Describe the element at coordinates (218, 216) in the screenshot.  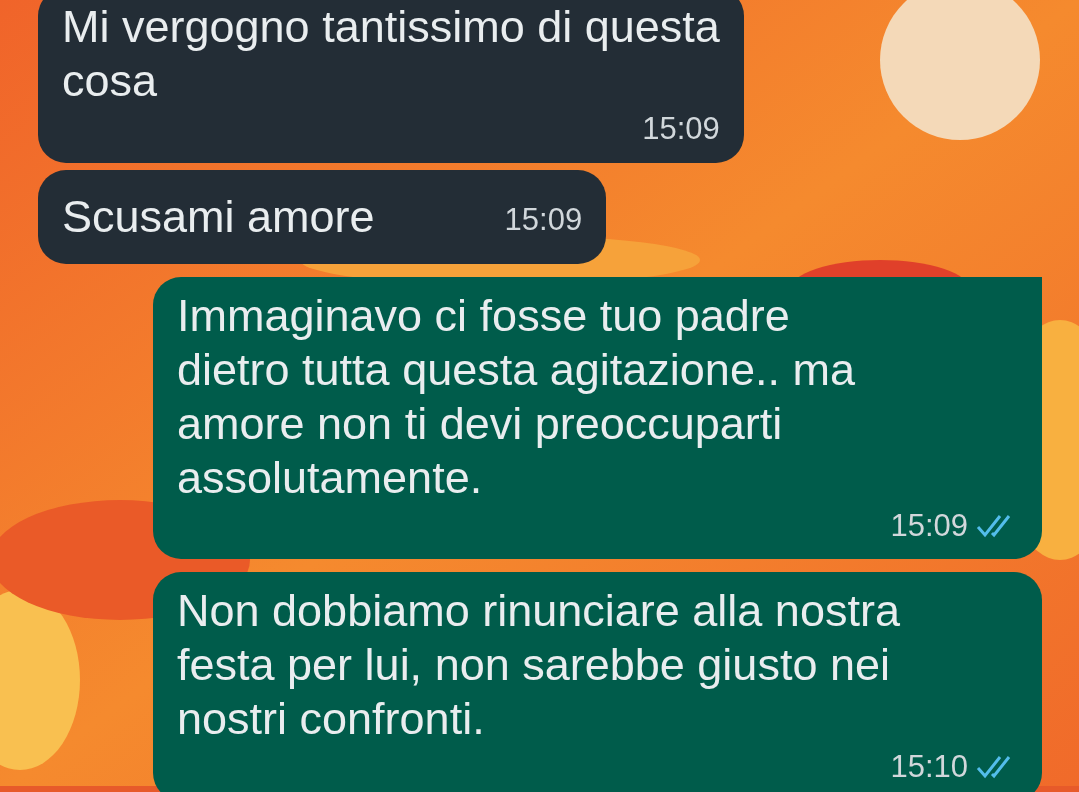
I see `message-text: Scusami amore` at that location.